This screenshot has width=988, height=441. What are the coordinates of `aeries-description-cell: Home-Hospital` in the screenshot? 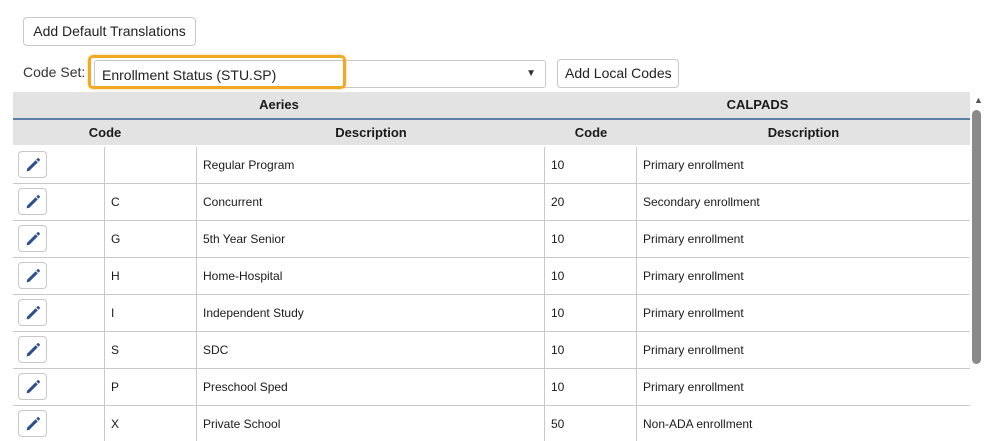 It's located at (371, 276).